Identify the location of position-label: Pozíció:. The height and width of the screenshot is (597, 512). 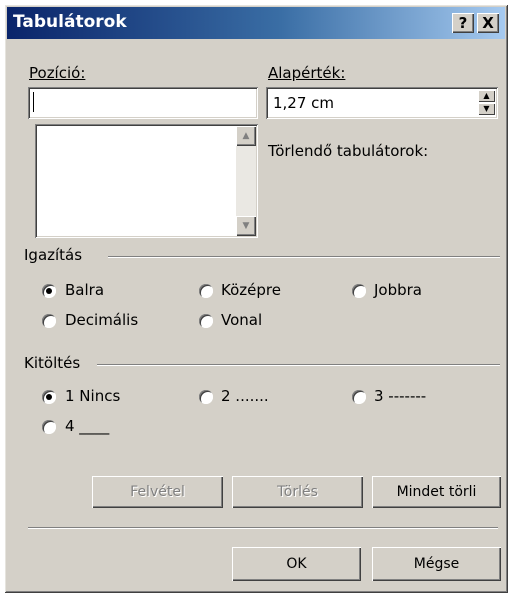
(57, 73).